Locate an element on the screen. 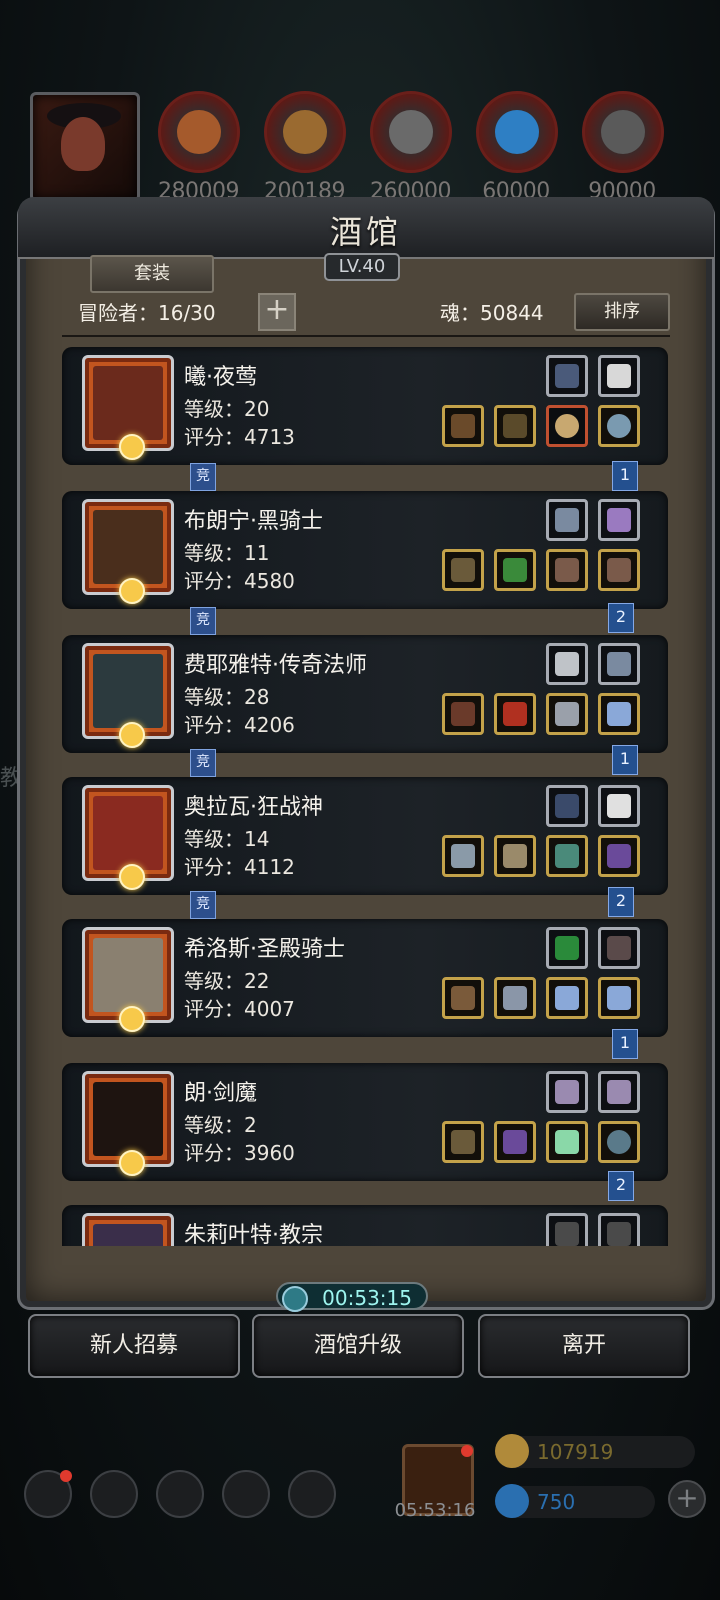  hero-name: 布朗宁·黑骑士 is located at coordinates (253, 521).